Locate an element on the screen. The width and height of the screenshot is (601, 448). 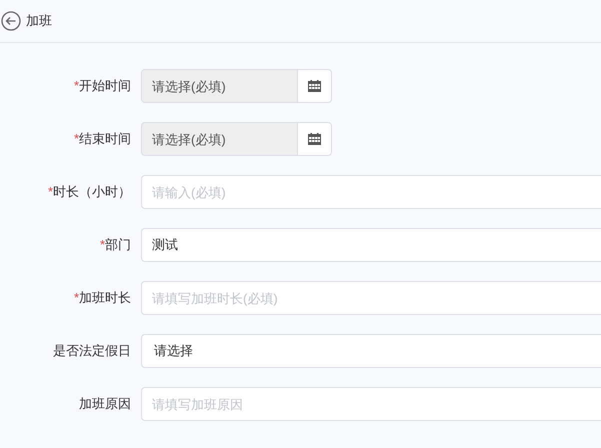
field-label: *加班时长 is located at coordinates (102, 298).